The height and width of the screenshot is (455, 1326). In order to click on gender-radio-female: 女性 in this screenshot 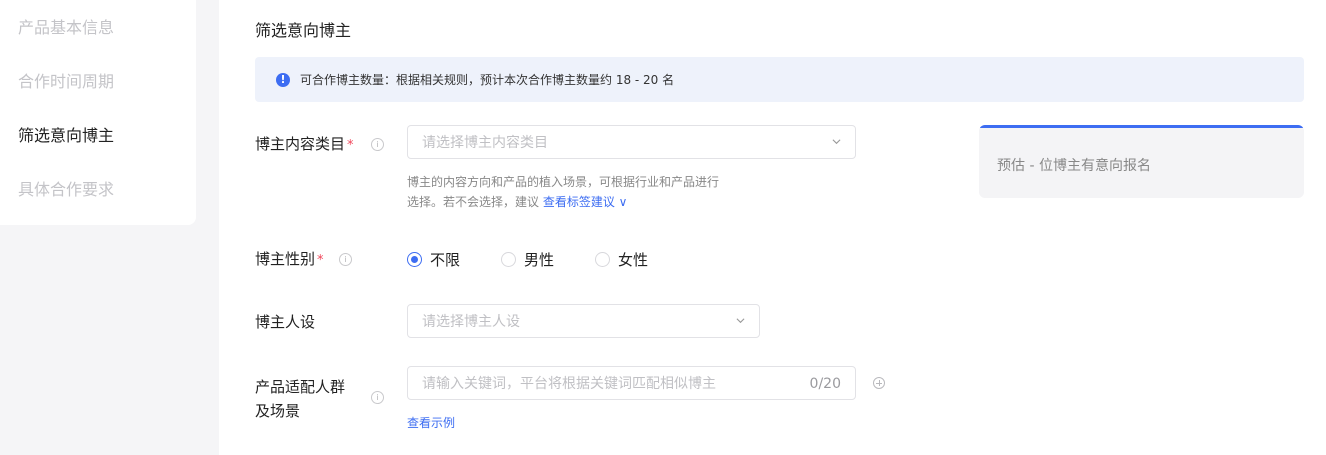, I will do `click(621, 259)`.